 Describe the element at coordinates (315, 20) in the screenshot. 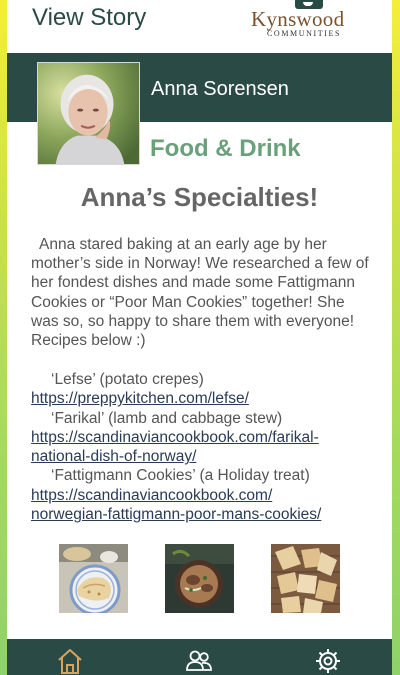

I see `kynswood-logo: Kynswood COMMUNITIES` at that location.